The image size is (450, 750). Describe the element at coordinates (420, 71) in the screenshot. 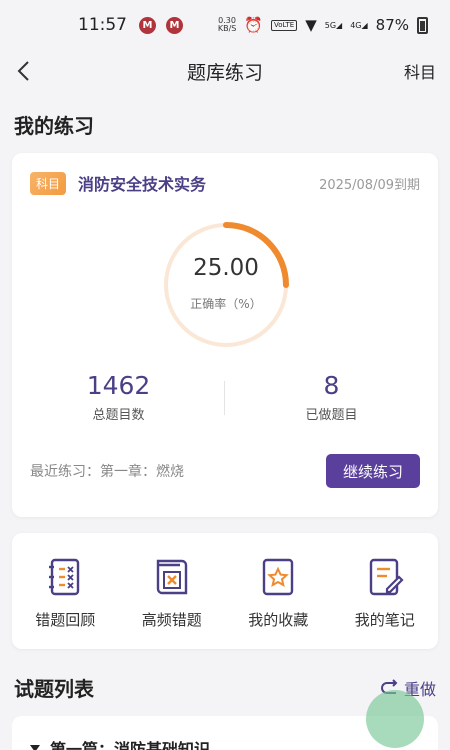

I see `subject-button: 科目` at that location.